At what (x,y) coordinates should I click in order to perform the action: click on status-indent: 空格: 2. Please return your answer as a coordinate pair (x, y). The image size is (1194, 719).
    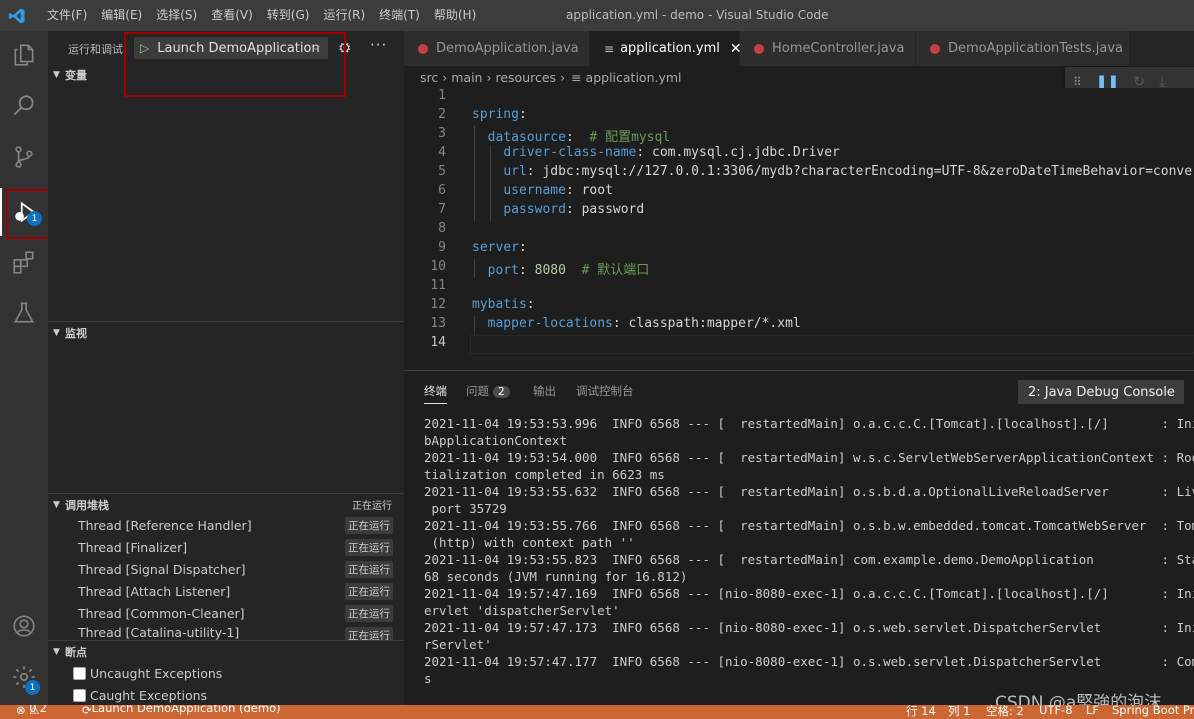
    Looking at the image, I should click on (1005, 712).